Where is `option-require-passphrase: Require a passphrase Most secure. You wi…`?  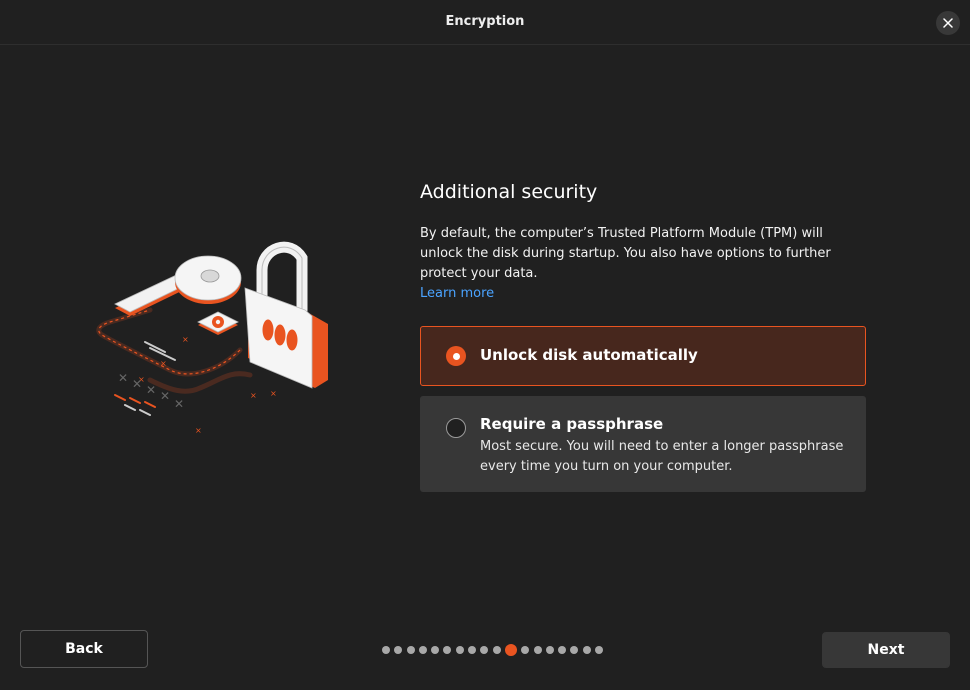
option-require-passphrase: Require a passphrase Most secure. You wi… is located at coordinates (643, 444).